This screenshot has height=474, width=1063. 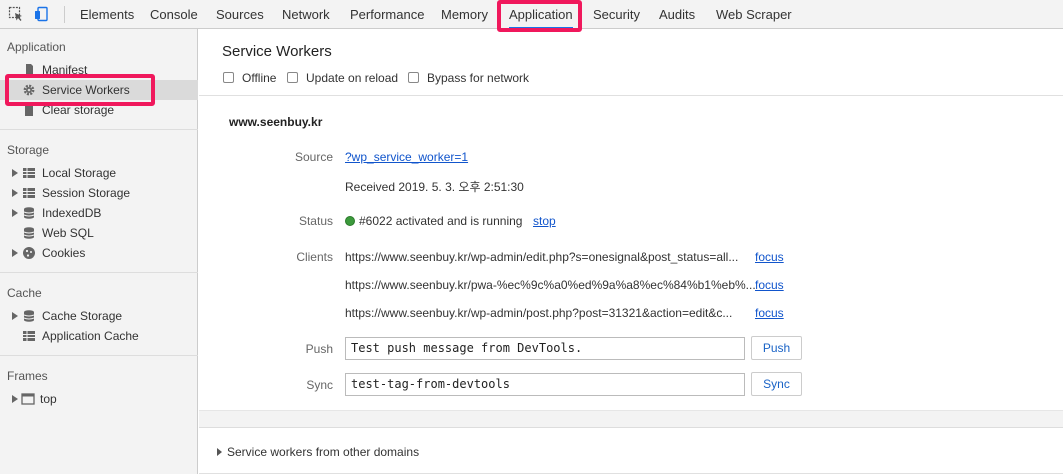 I want to click on divider, so click(x=631, y=95).